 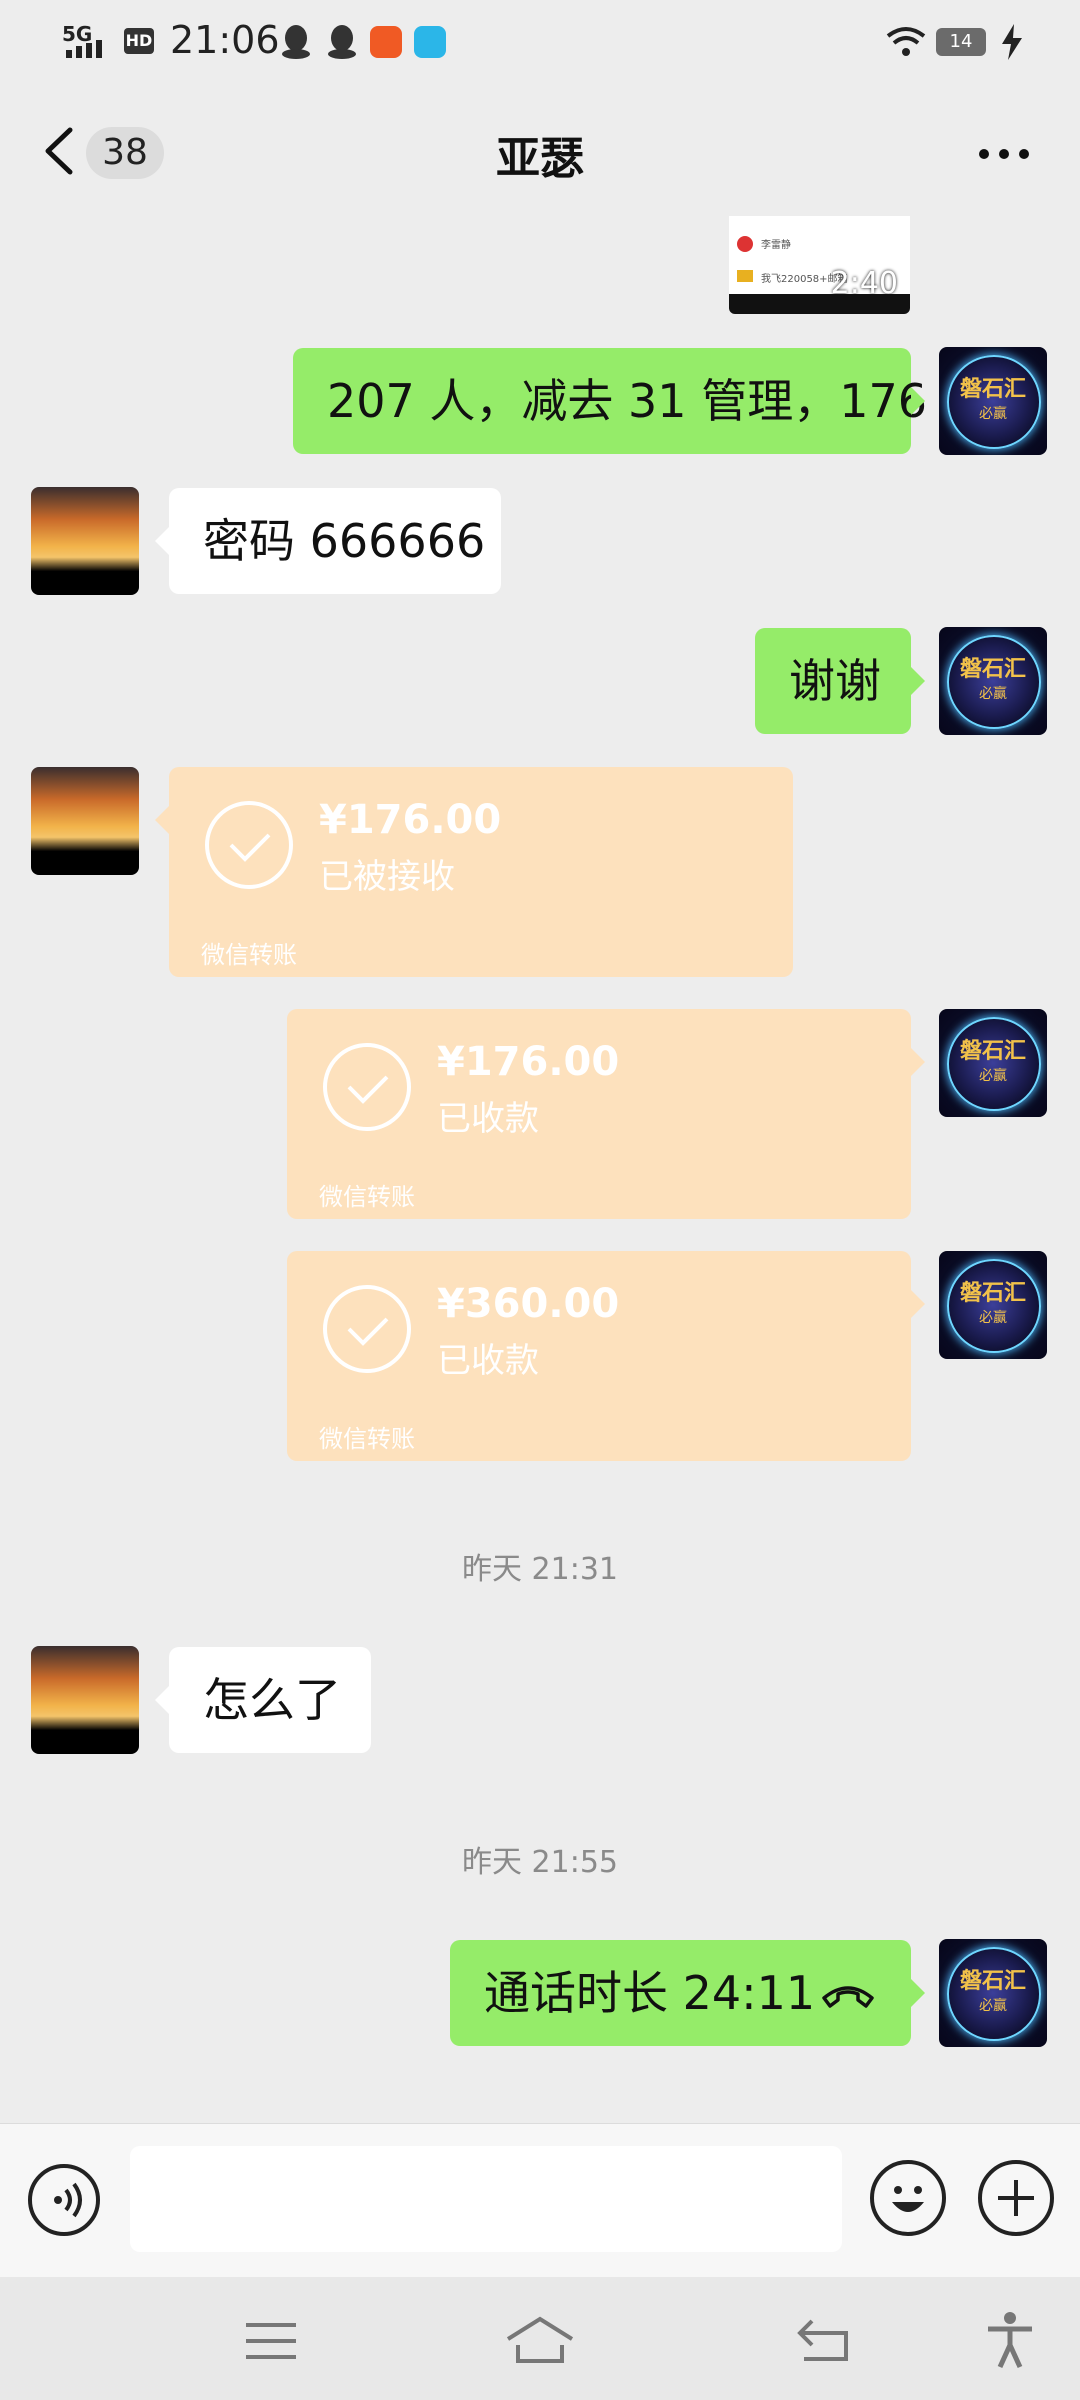 I want to click on image-message: 李雷静 我飞220058+邮箱 2:40, so click(x=819, y=265).